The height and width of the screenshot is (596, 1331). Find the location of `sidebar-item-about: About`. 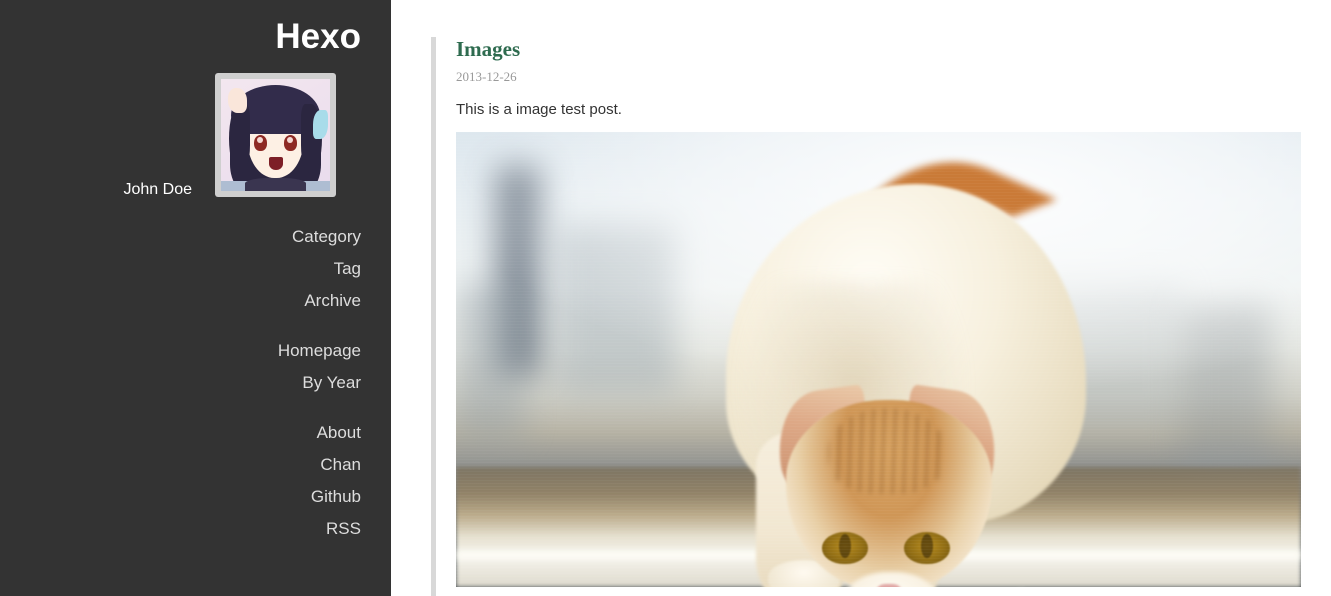

sidebar-item-about: About is located at coordinates (180, 433).